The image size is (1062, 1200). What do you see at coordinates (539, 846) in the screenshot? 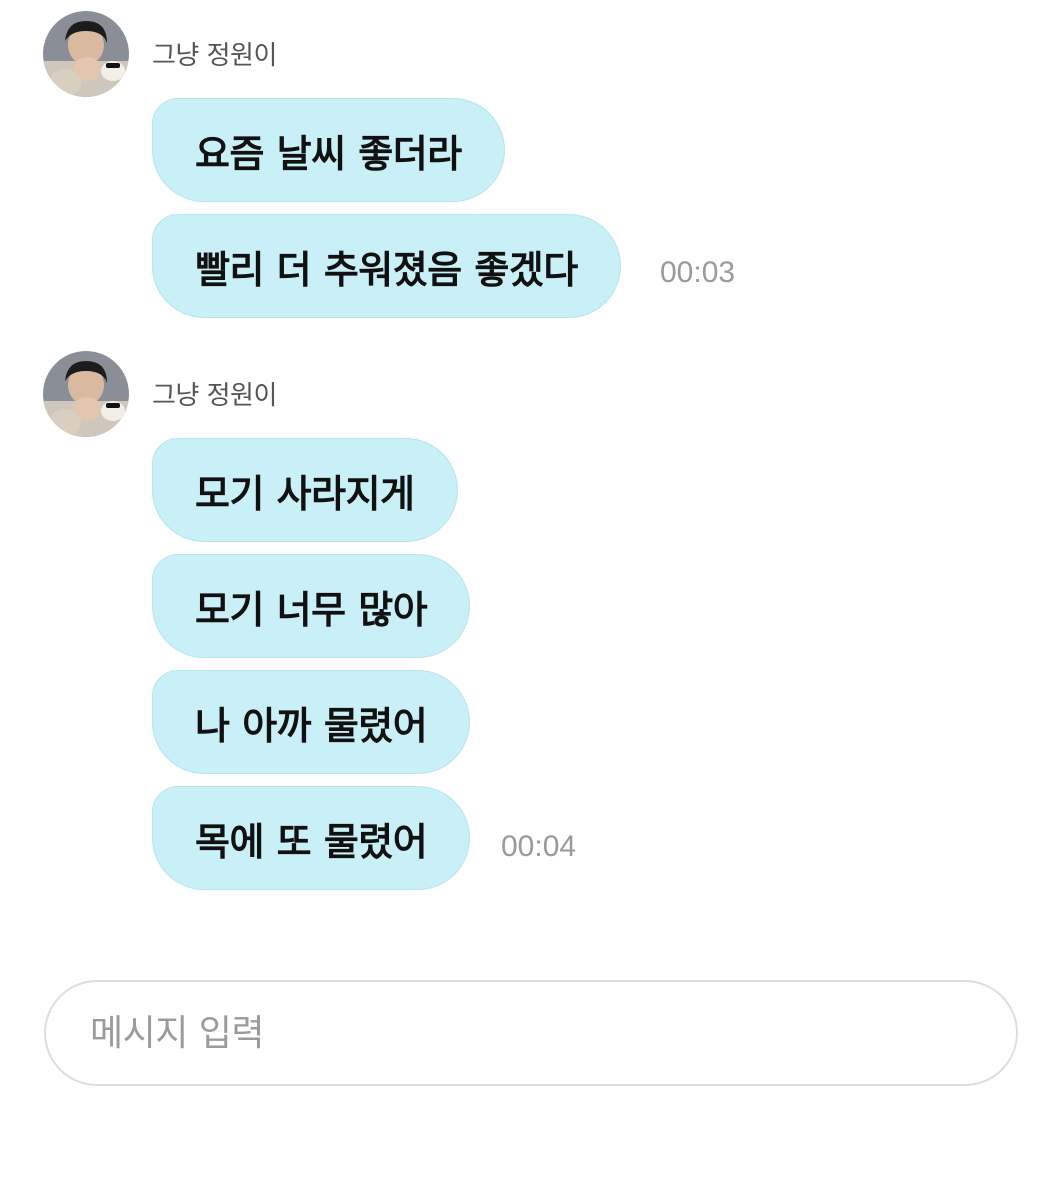
I see `message-timestamp: 00:04` at bounding box center [539, 846].